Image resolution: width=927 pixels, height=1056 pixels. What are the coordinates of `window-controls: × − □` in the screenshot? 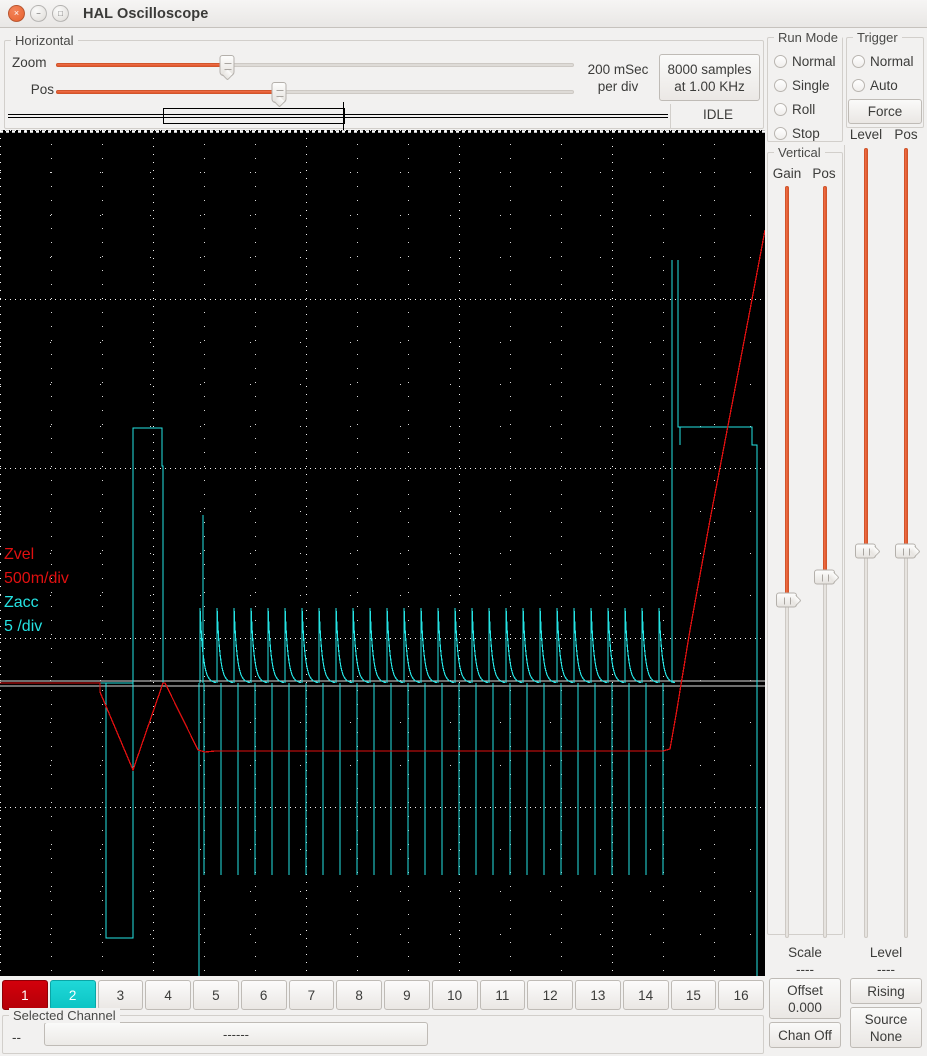 It's located at (38, 13).